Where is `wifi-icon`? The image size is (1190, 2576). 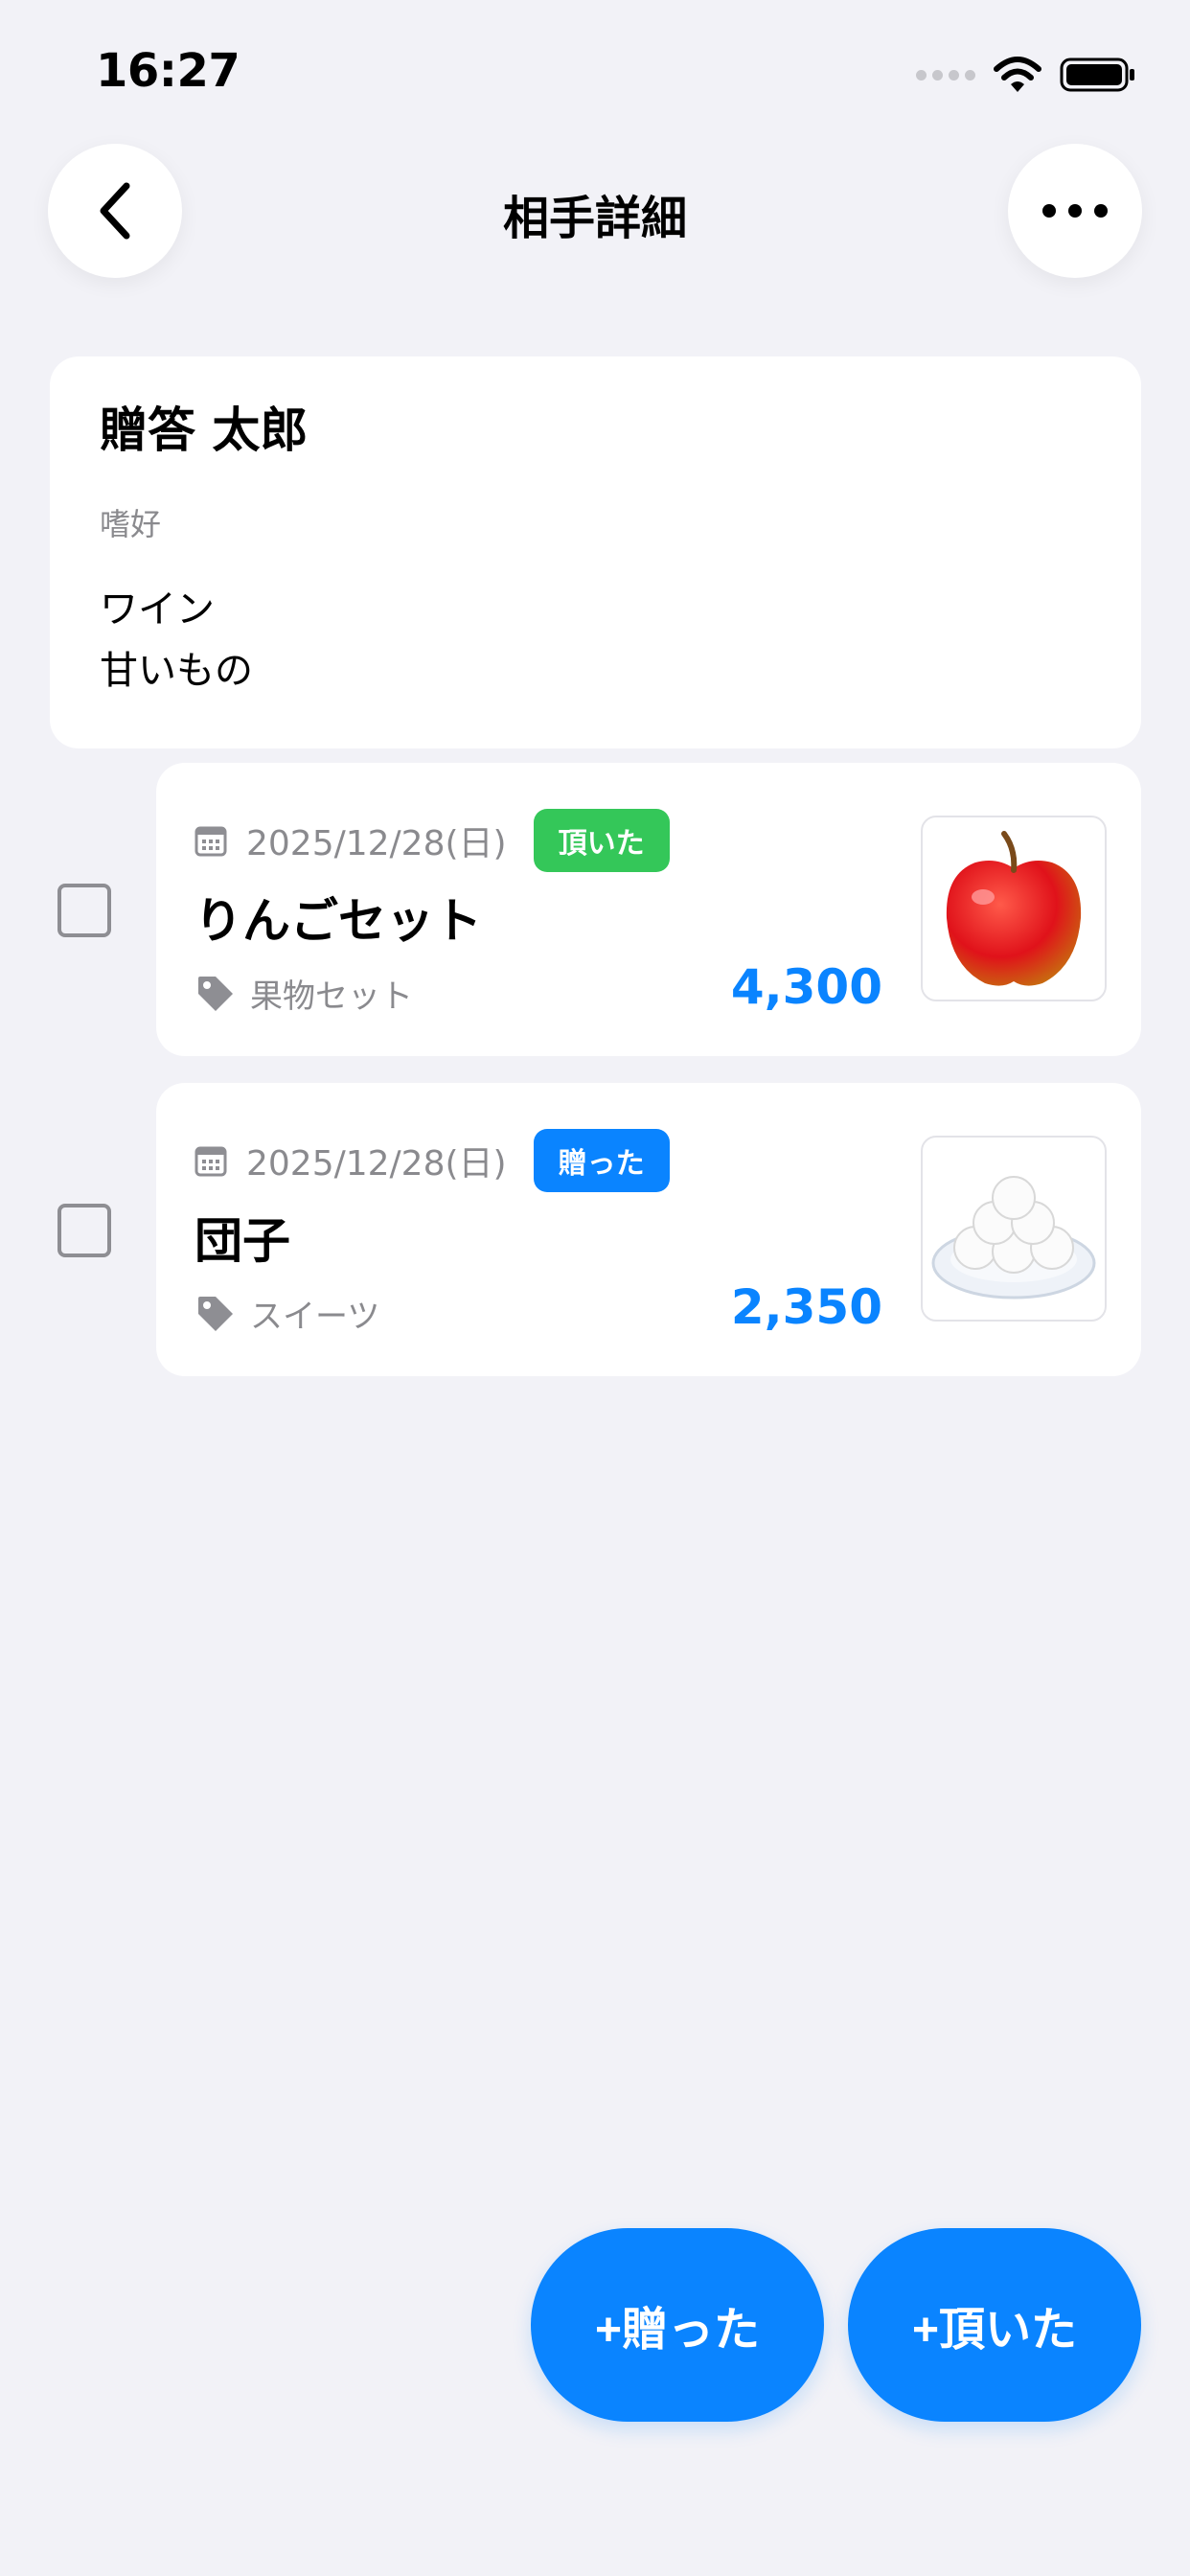
wifi-icon is located at coordinates (1017, 74).